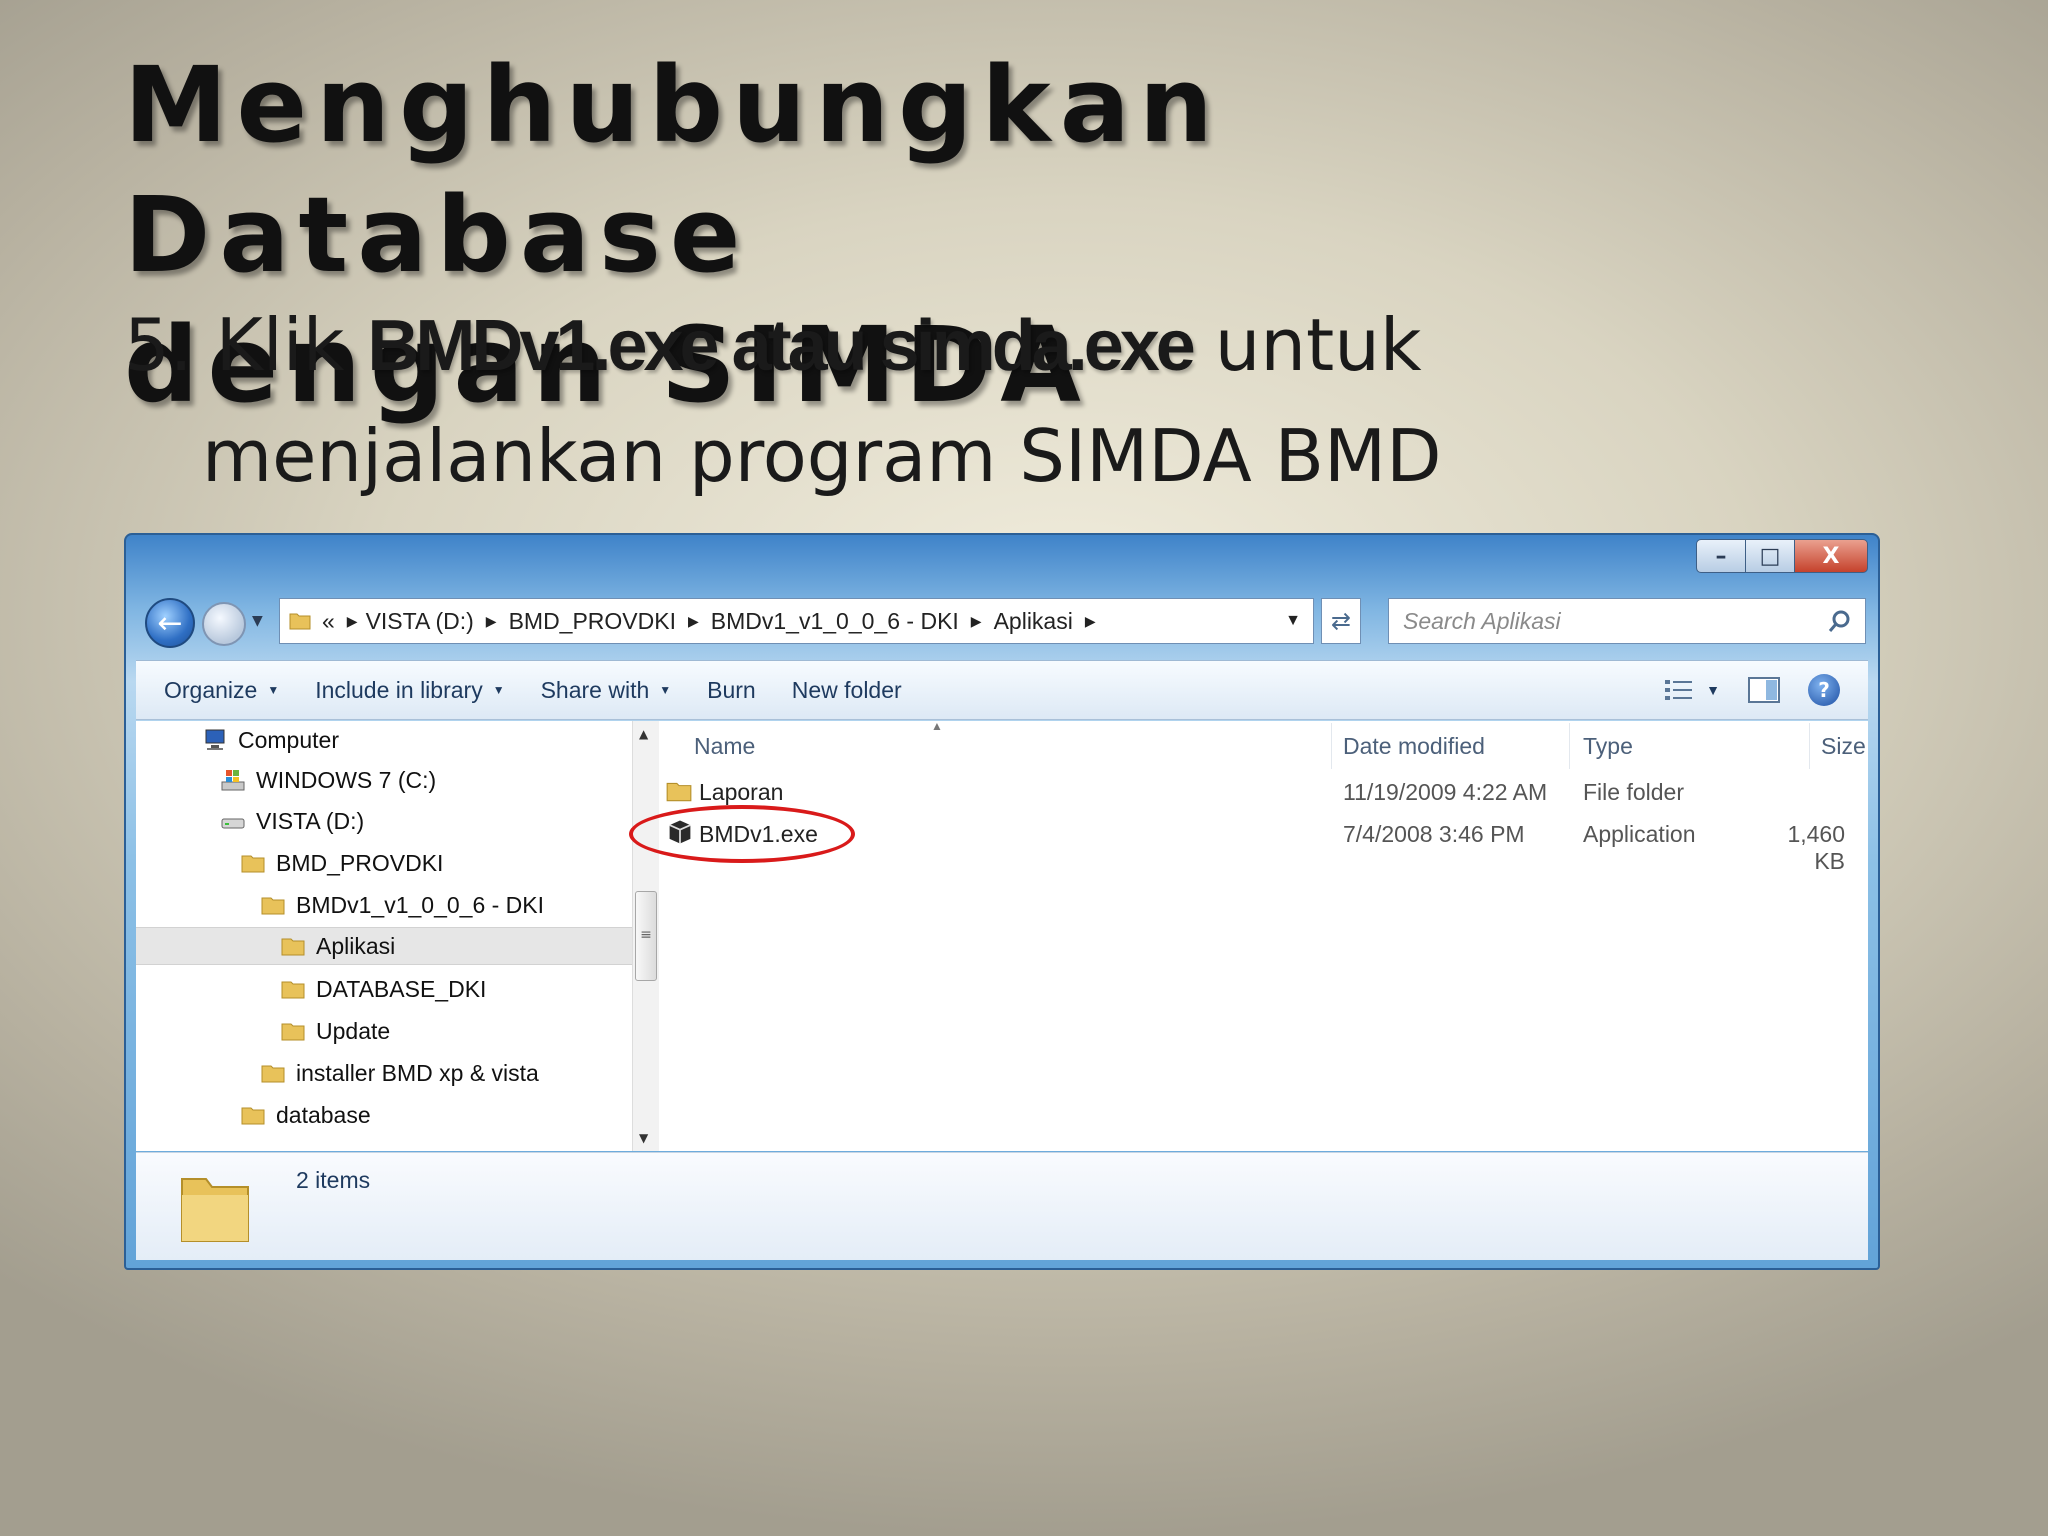 Image resolution: width=2048 pixels, height=1536 pixels. I want to click on view-options-icon, so click(1679, 690).